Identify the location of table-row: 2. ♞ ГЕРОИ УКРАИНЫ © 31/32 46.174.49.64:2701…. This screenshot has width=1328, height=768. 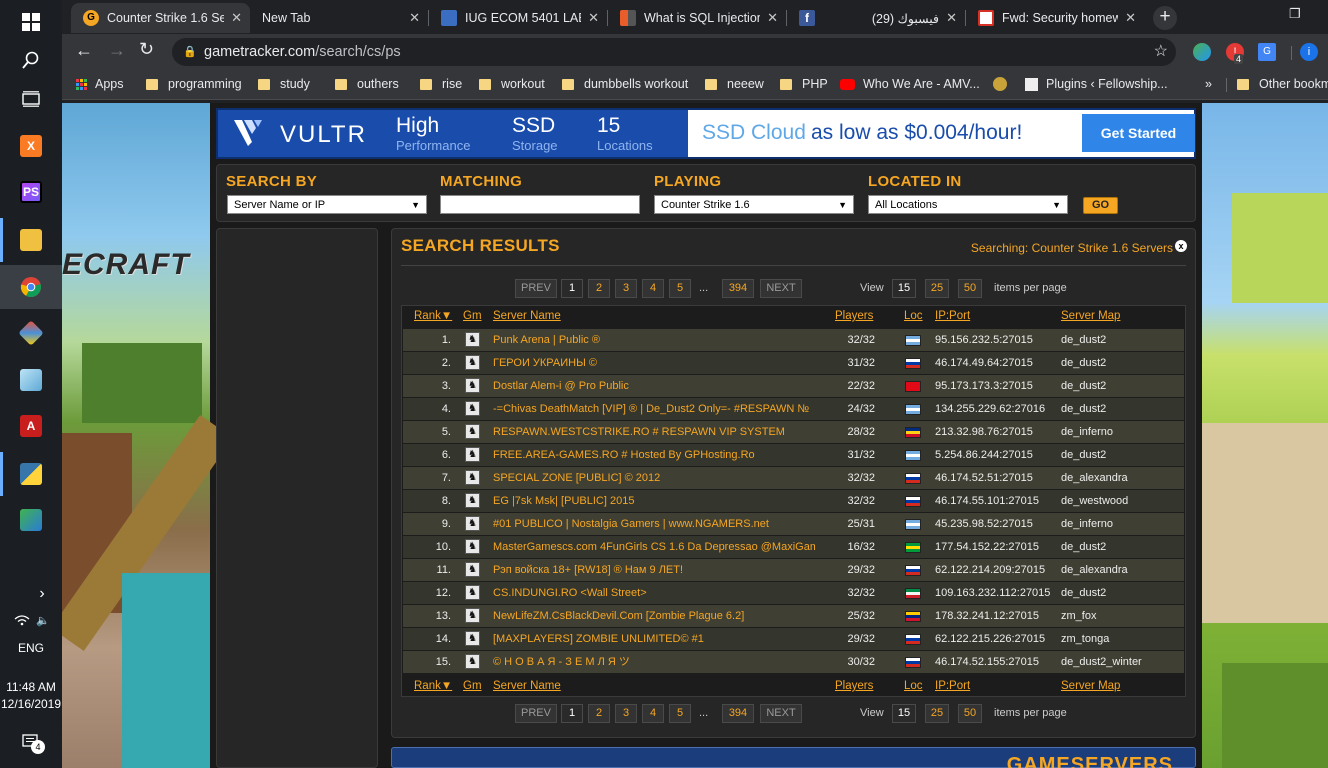
(793, 363).